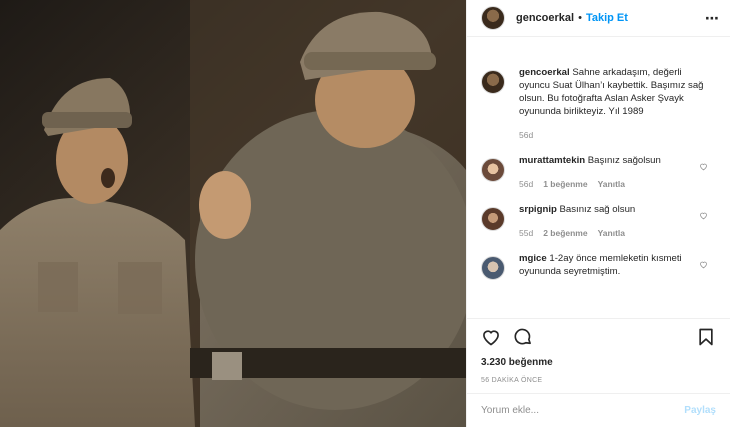 This screenshot has width=730, height=427. What do you see at coordinates (624, 160) in the screenshot?
I see `comment-text: Başınız sağolsun` at bounding box center [624, 160].